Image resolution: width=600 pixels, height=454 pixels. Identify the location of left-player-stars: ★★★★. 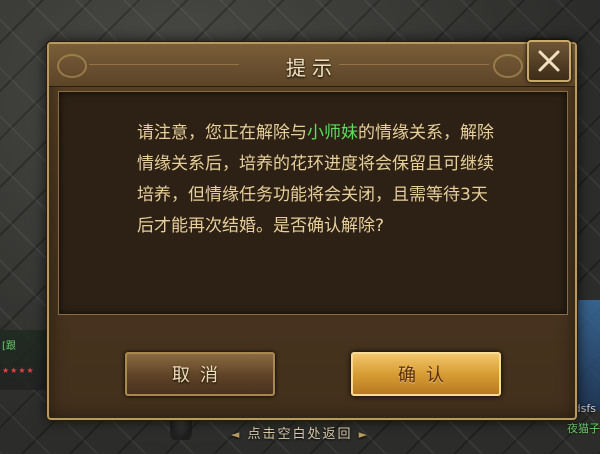
(18, 370).